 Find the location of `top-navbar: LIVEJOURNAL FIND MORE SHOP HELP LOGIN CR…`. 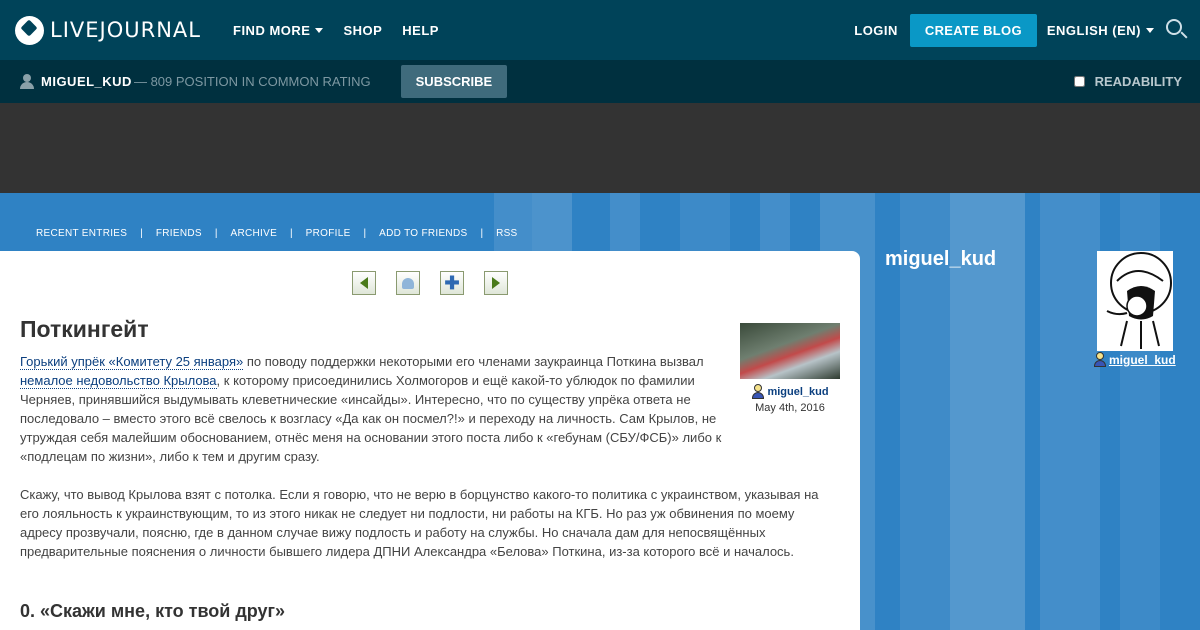

top-navbar: LIVEJOURNAL FIND MORE SHOP HELP LOGIN CR… is located at coordinates (600, 30).